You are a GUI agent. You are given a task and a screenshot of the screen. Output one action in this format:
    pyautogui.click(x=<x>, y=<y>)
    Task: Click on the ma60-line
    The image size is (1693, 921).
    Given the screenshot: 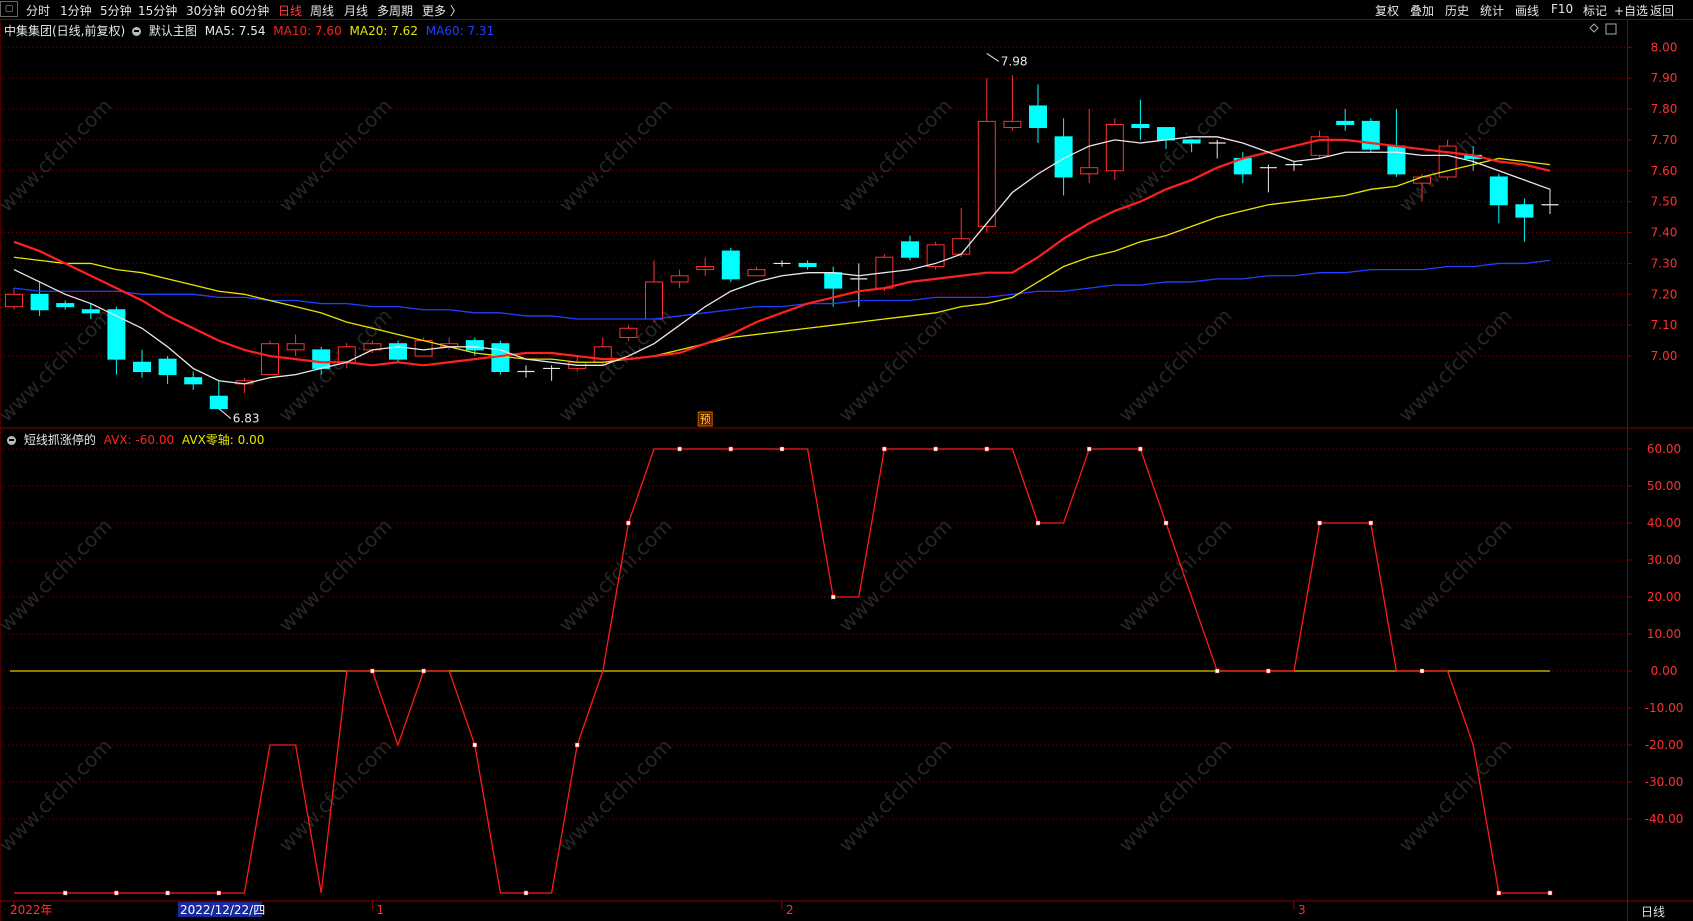 What is the action you would take?
    pyautogui.click(x=782, y=289)
    